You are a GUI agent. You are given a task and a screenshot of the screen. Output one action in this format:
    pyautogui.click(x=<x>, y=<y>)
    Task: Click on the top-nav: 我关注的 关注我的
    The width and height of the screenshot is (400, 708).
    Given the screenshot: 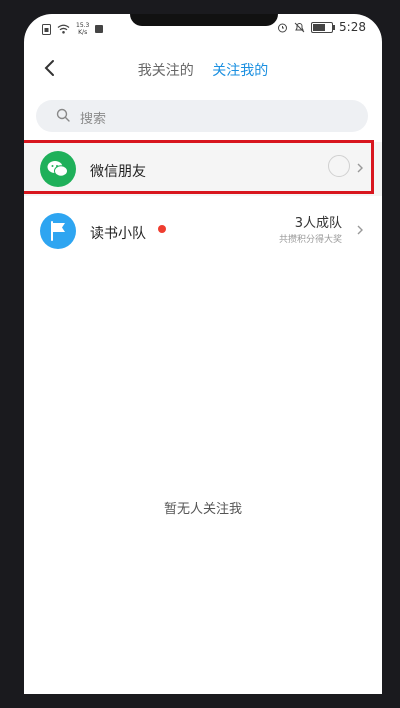 What is the action you would take?
    pyautogui.click(x=203, y=69)
    